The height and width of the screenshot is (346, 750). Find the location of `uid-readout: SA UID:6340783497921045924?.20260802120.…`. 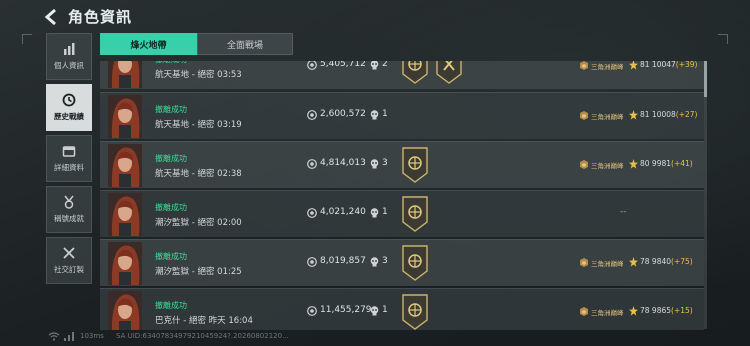

uid-readout: SA UID:6340783497921045924?.20260802120.… is located at coordinates (202, 336).